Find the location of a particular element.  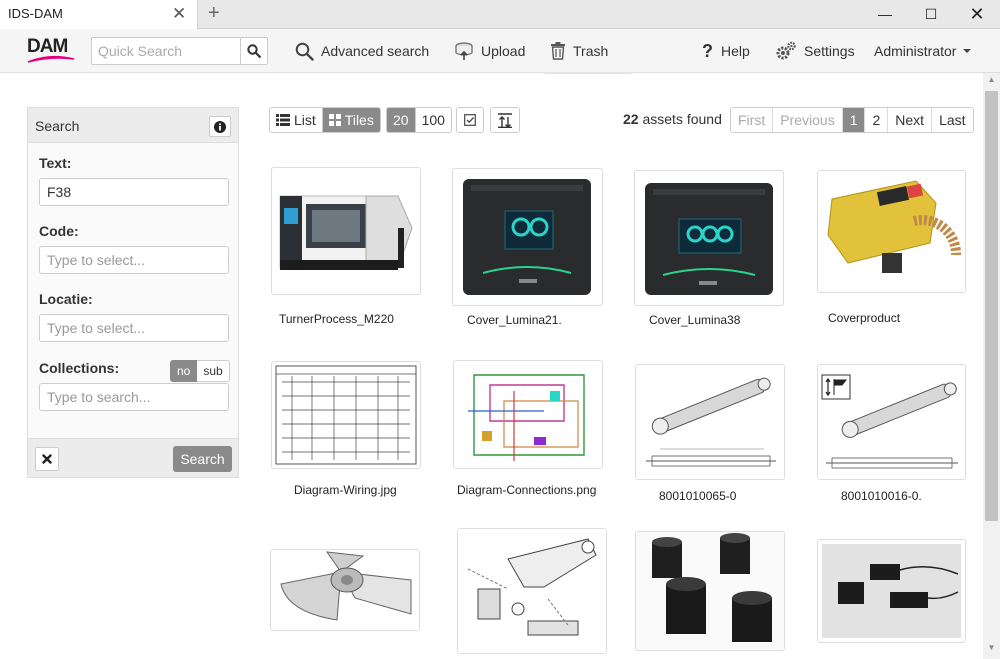

toggle-sub: sub is located at coordinates (213, 371).